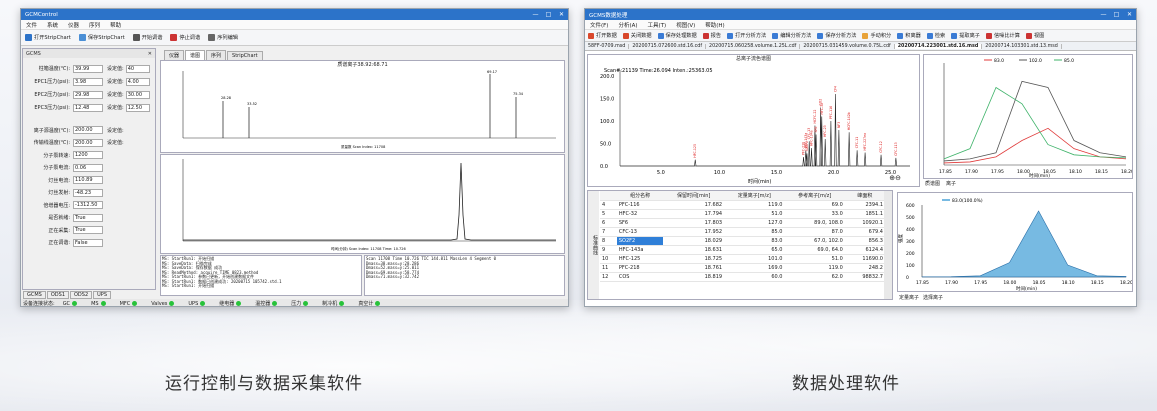 The width and height of the screenshot is (1157, 411). Describe the element at coordinates (694, 196) in the screenshot. I see `table-header: 保留时间[min]` at that location.